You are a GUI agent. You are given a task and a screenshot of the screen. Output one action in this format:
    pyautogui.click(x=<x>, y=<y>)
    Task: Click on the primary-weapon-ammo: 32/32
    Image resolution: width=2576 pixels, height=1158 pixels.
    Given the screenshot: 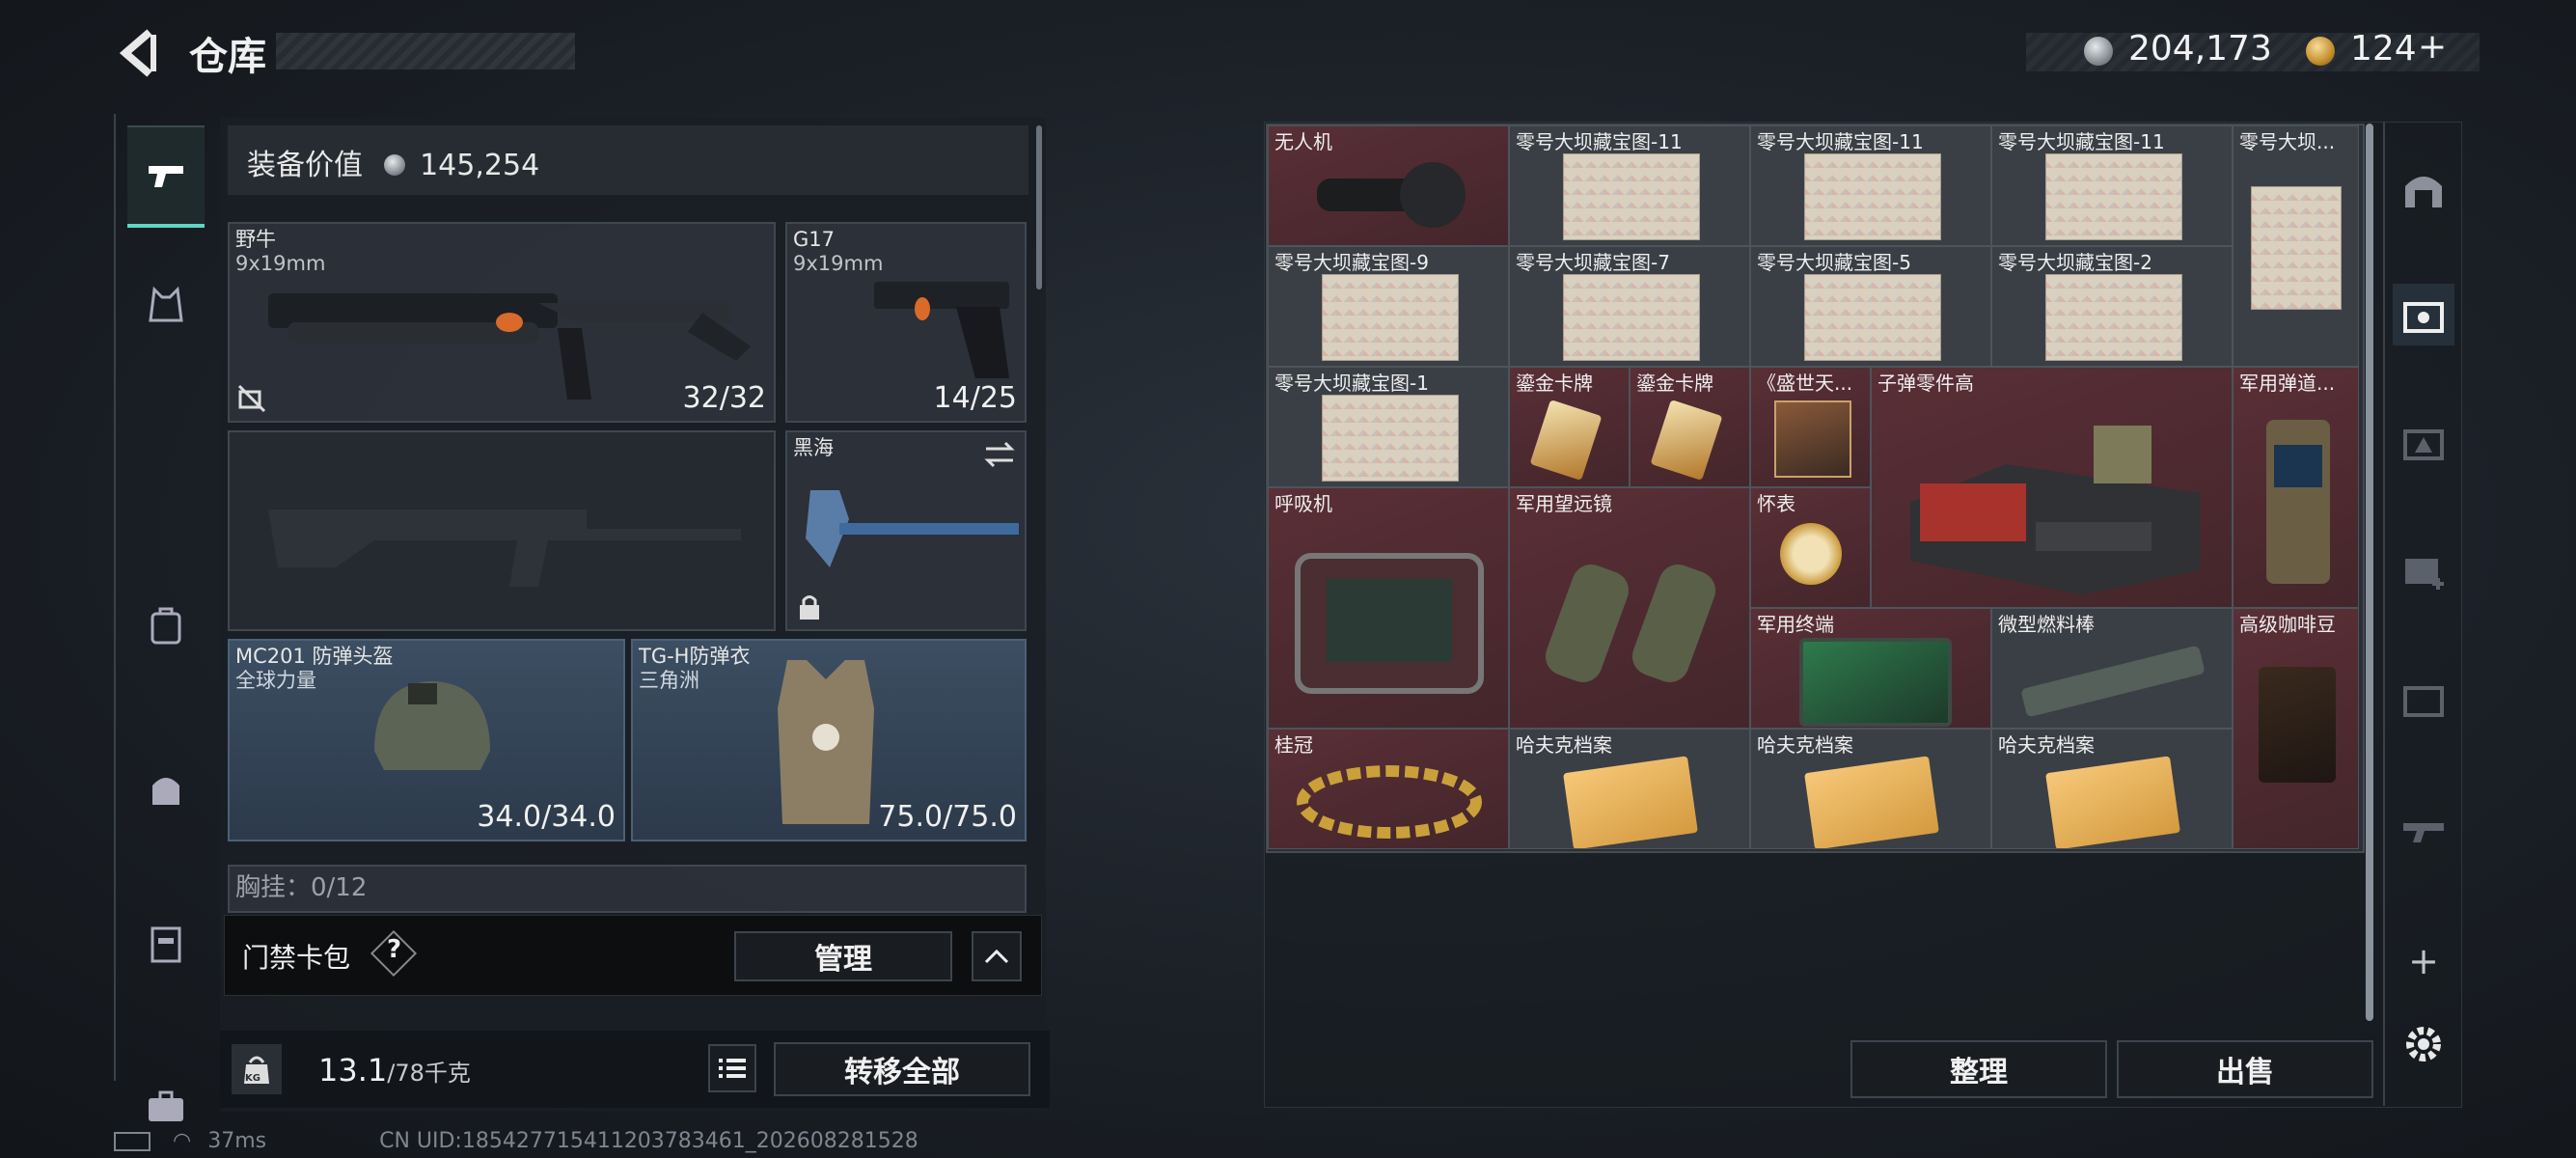 What is the action you would take?
    pyautogui.click(x=724, y=398)
    